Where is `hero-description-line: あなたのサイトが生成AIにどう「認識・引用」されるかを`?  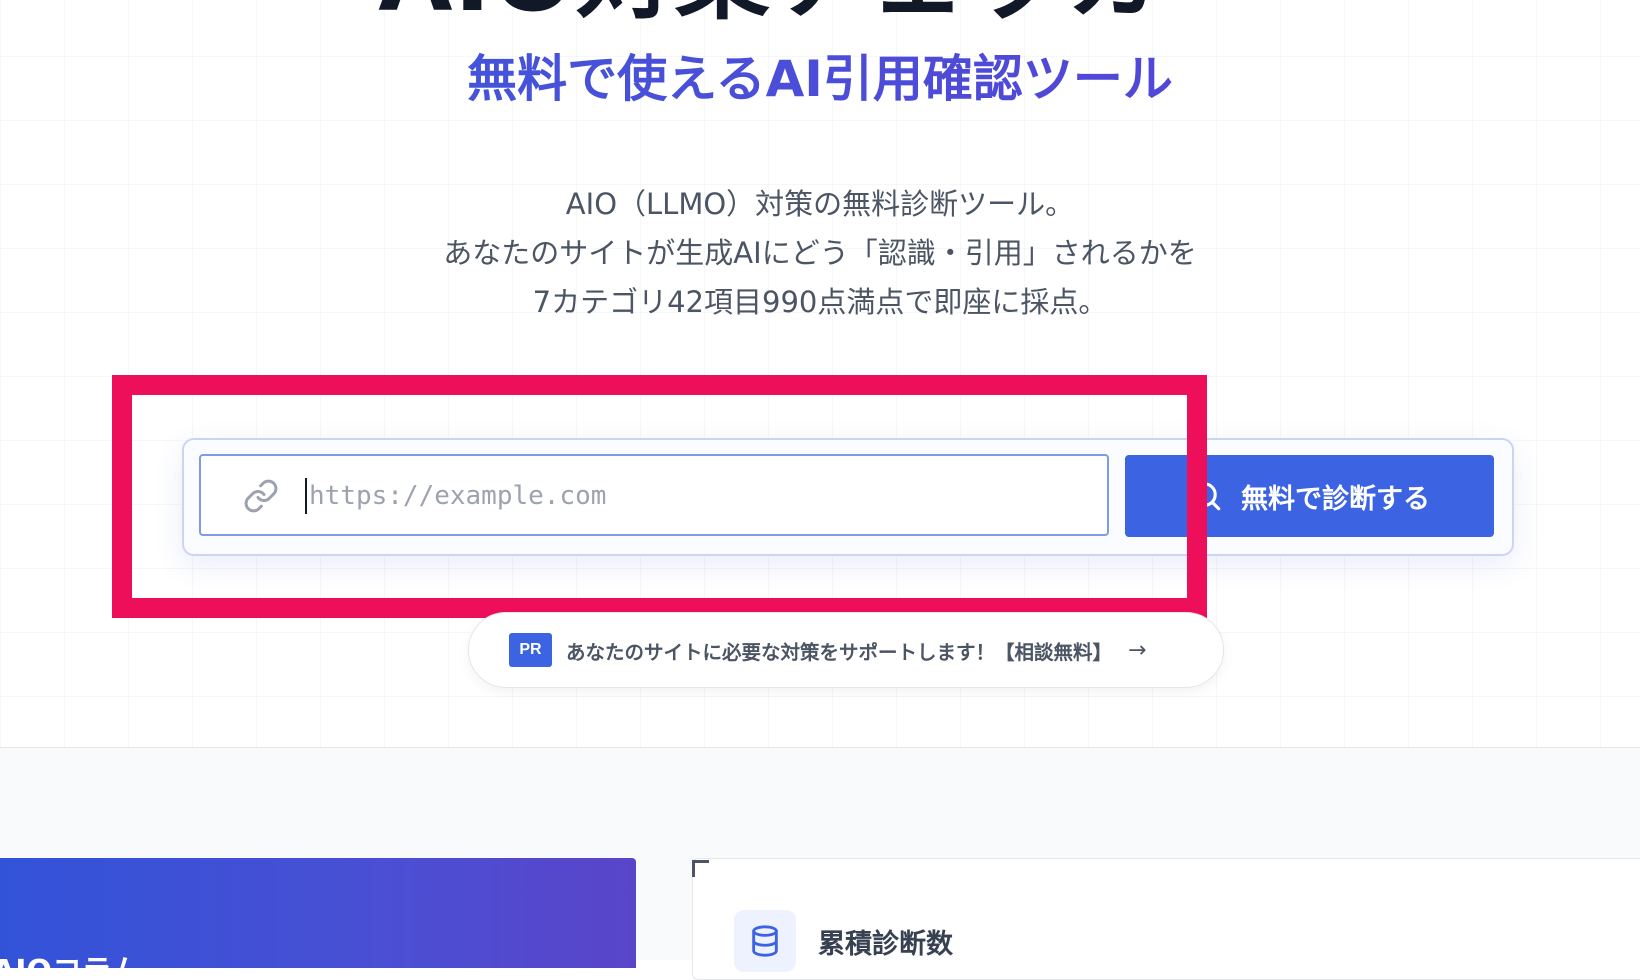
hero-description-line: あなたのサイトが生成AIにどう「認識・引用」されるかを is located at coordinates (820, 253).